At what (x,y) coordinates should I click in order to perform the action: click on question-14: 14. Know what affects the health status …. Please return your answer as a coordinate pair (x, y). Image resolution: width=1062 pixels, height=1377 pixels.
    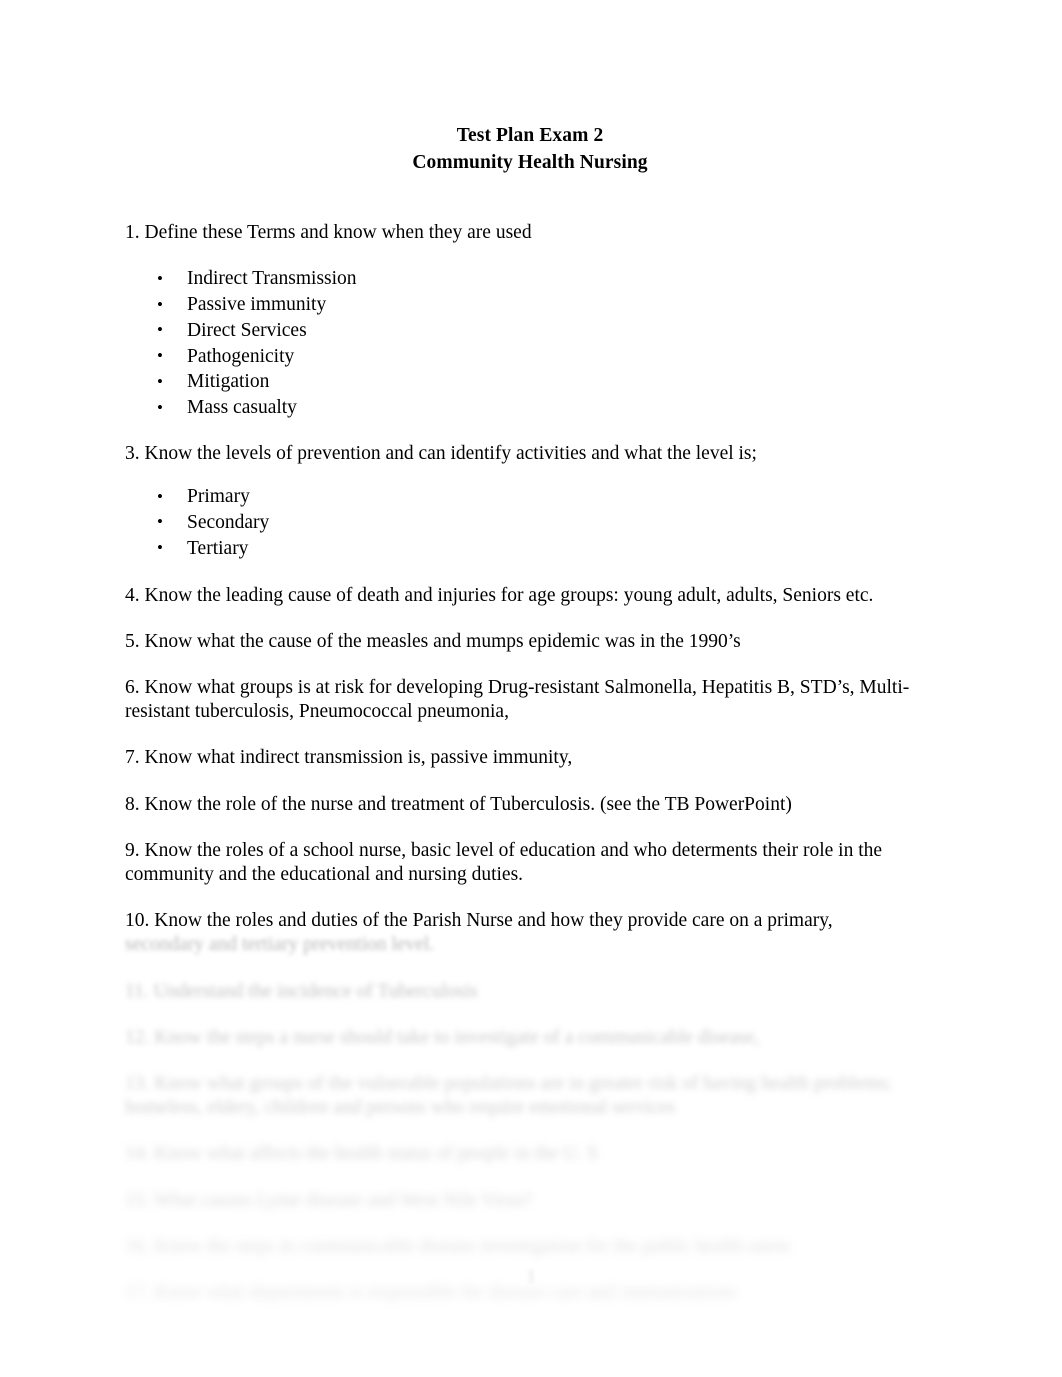
    Looking at the image, I should click on (361, 1154).